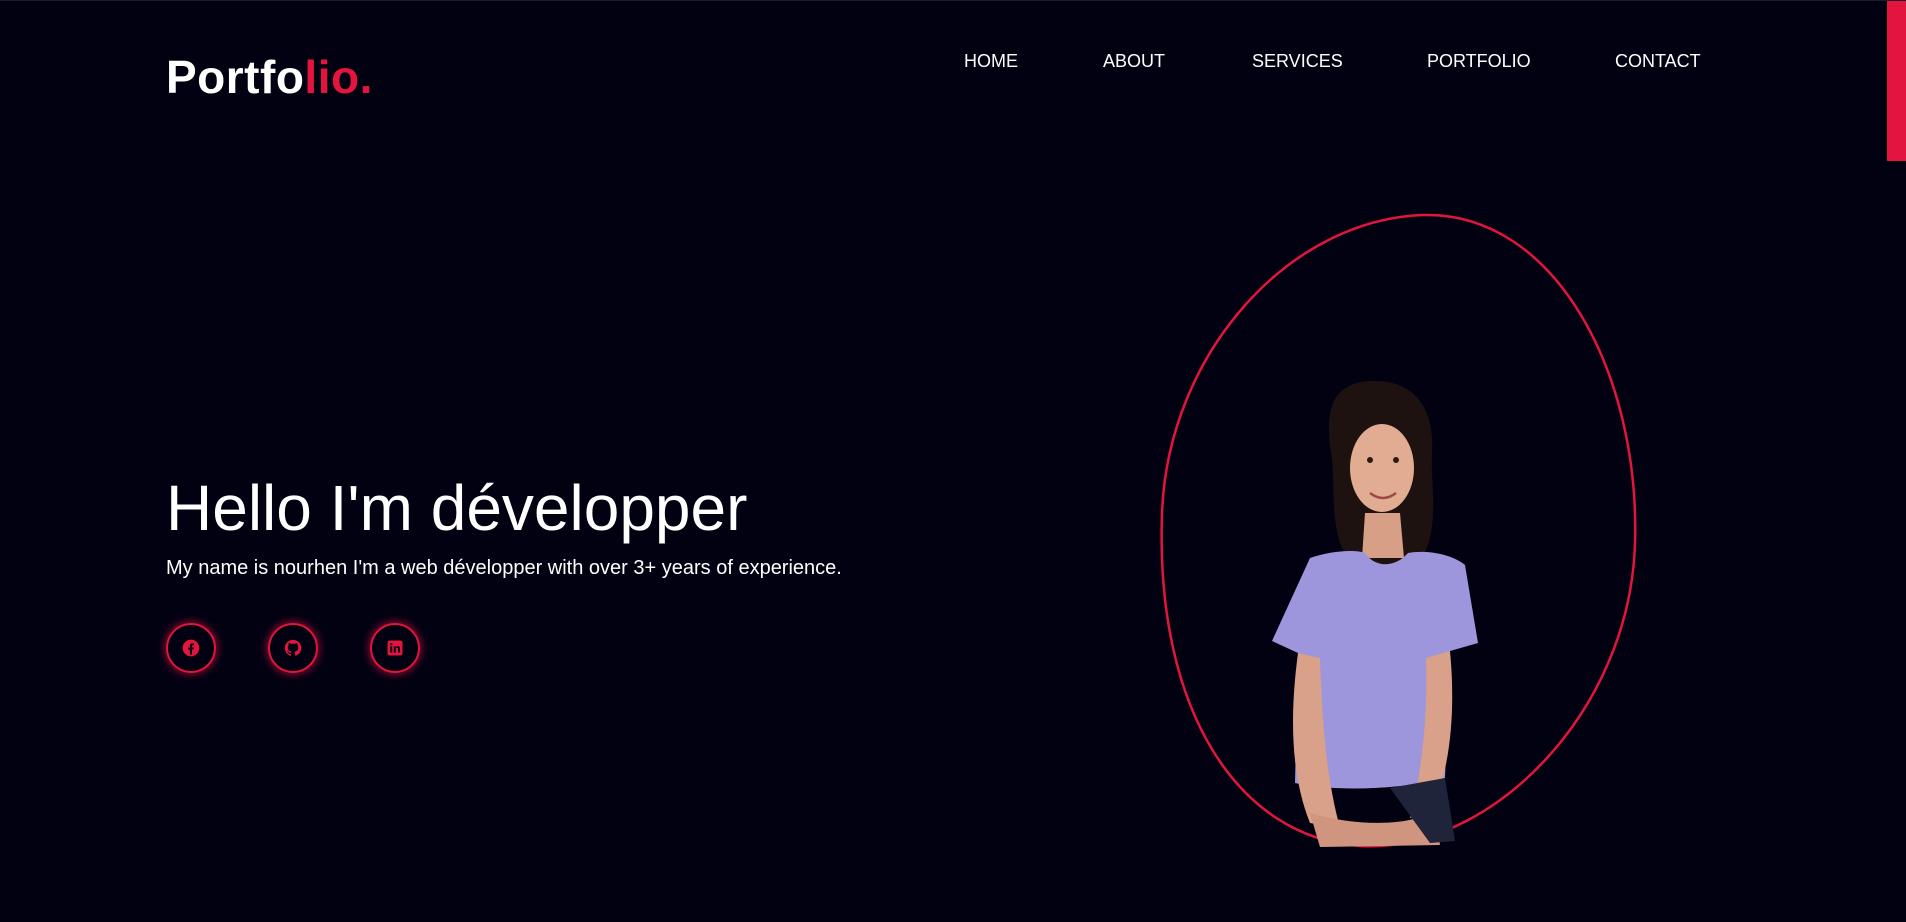 This screenshot has height=922, width=1906. I want to click on person-figure, so click(1375, 614).